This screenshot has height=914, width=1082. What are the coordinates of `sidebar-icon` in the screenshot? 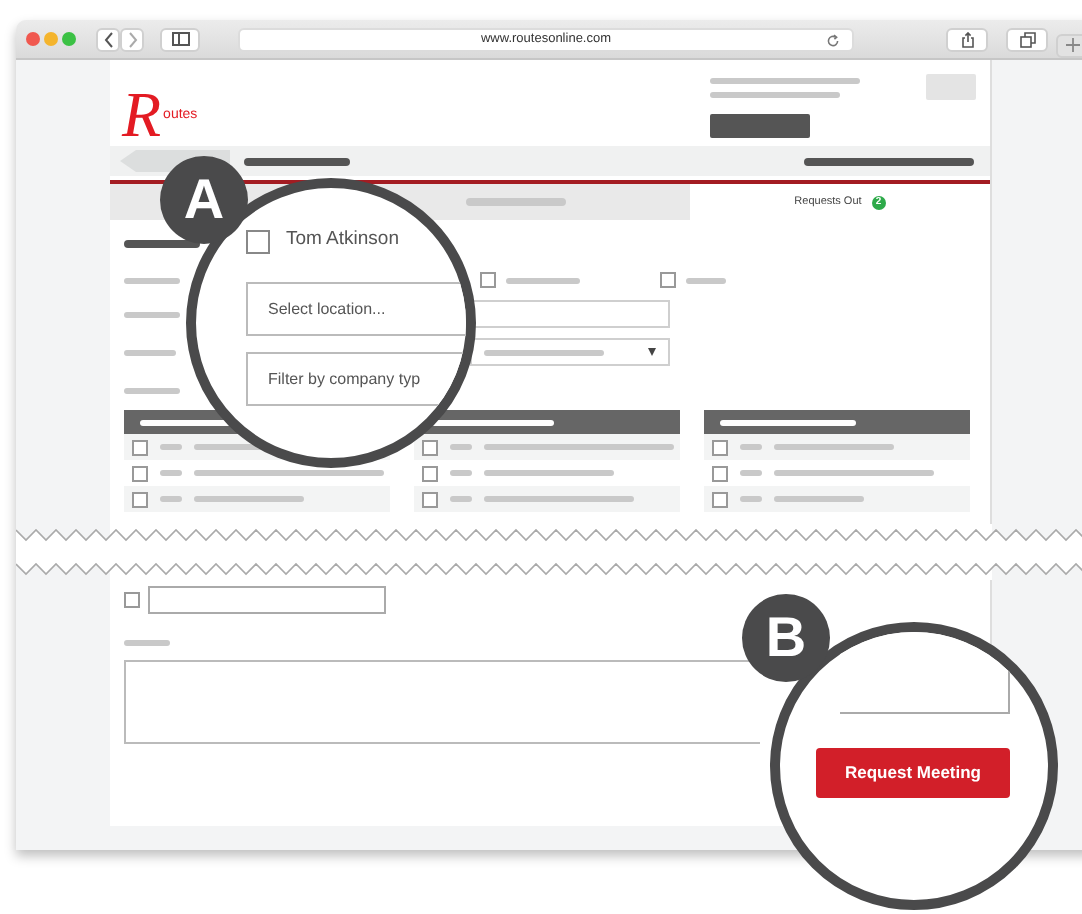 It's located at (180, 39).